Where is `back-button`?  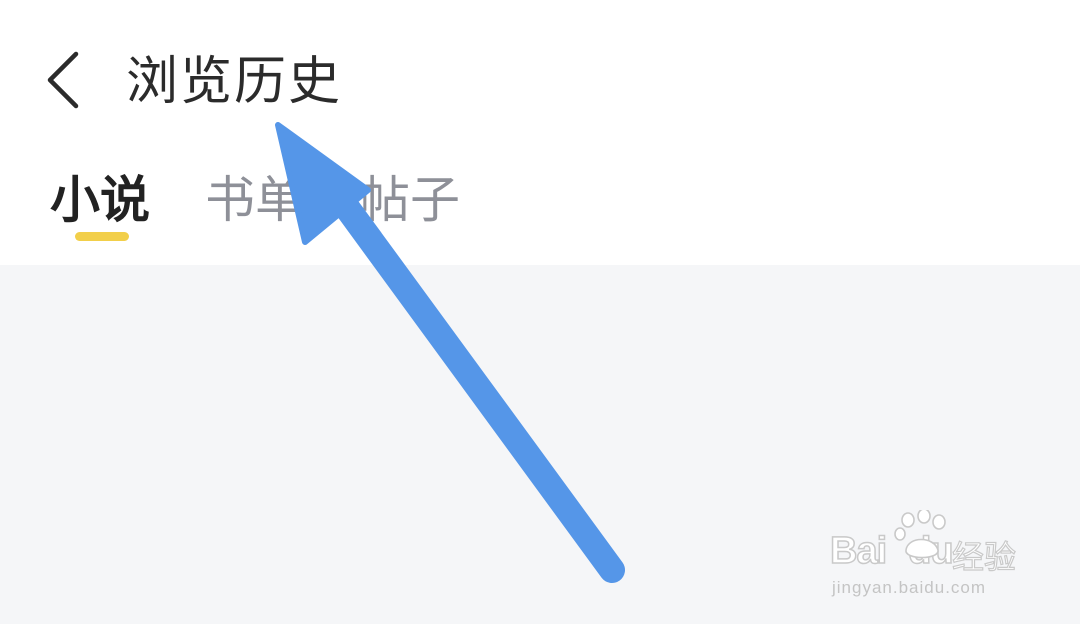 back-button is located at coordinates (65, 82).